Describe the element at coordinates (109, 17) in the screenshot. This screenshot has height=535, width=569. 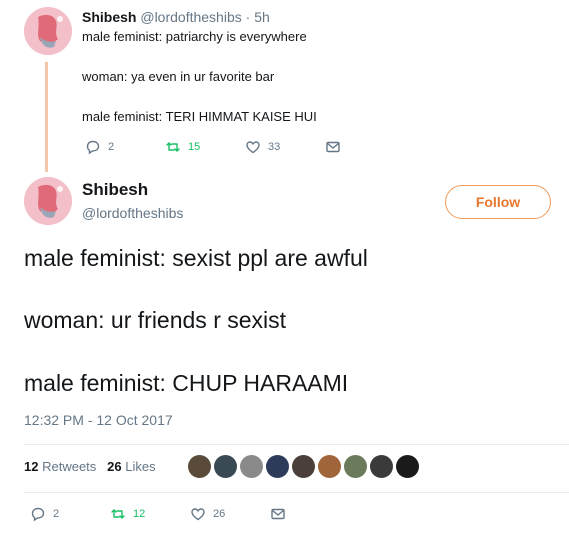
I see `reply-author-name: Shibesh` at that location.